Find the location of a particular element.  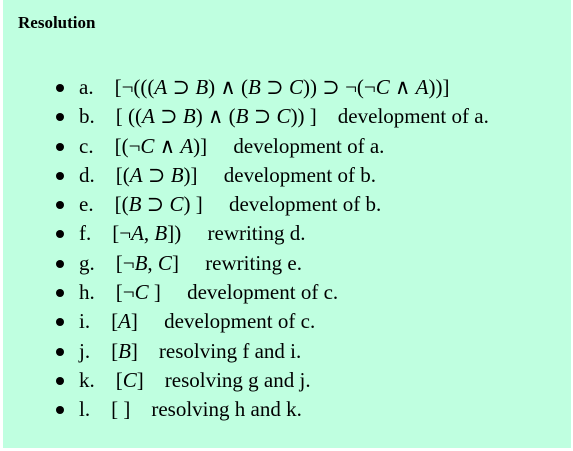

list-item: l. [ ] resolving h and k. is located at coordinates (246, 409).